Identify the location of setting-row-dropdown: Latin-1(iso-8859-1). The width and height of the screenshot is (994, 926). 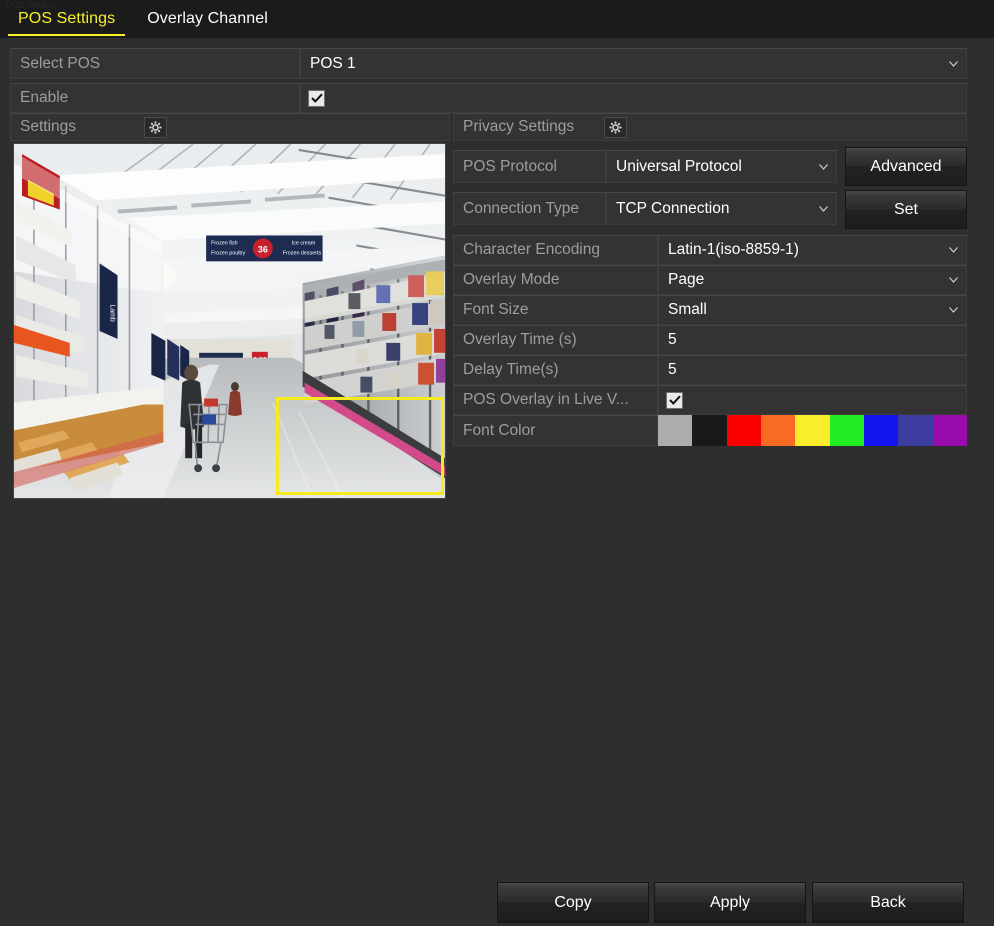
(812, 250).